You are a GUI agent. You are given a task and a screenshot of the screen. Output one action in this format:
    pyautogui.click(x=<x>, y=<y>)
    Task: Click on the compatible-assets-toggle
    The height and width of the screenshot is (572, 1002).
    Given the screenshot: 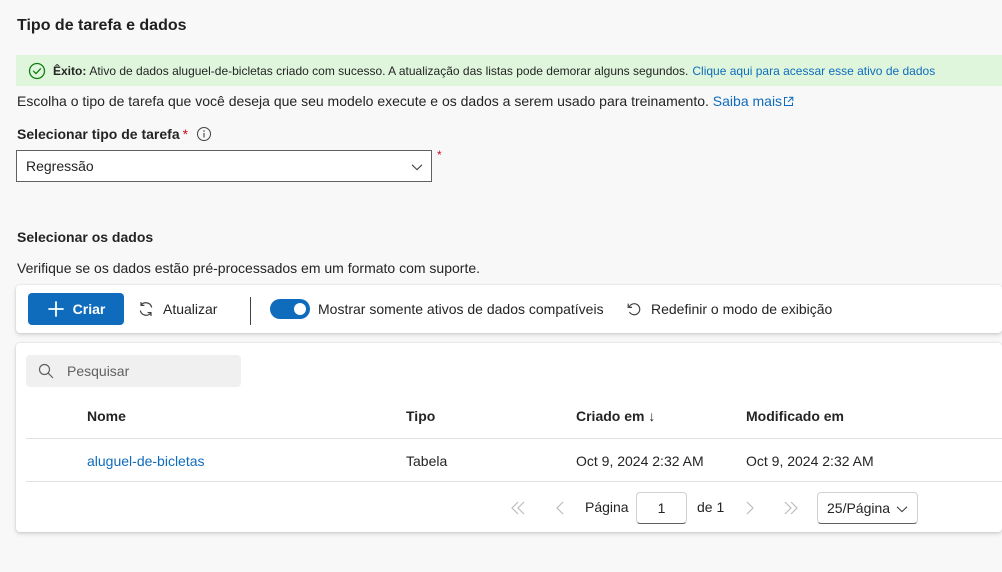 What is the action you would take?
    pyautogui.click(x=290, y=309)
    